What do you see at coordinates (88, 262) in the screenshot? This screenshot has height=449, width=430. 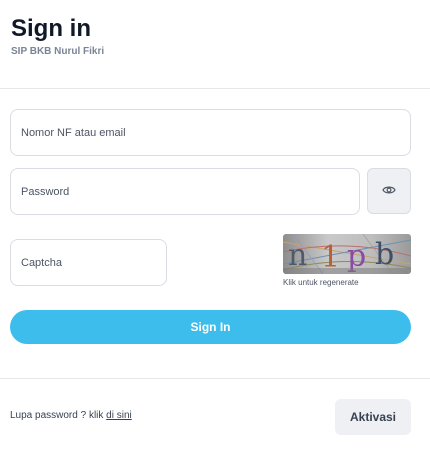 I see `captcha-input` at bounding box center [88, 262].